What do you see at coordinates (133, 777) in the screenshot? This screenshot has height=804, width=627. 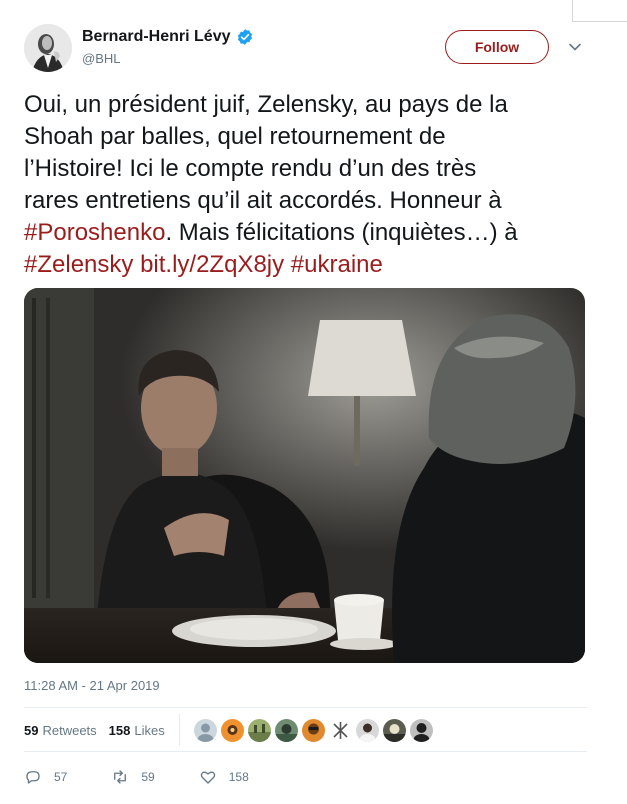 I see `retweet-button: 59` at bounding box center [133, 777].